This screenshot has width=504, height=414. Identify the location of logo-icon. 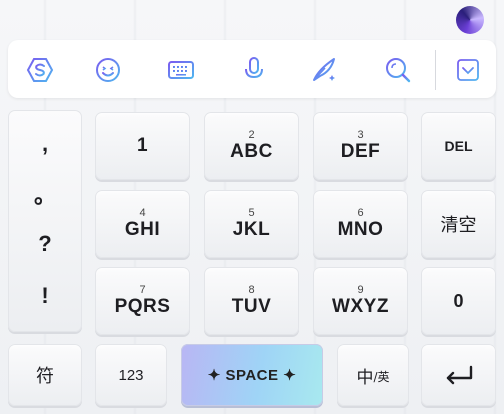
(40, 70).